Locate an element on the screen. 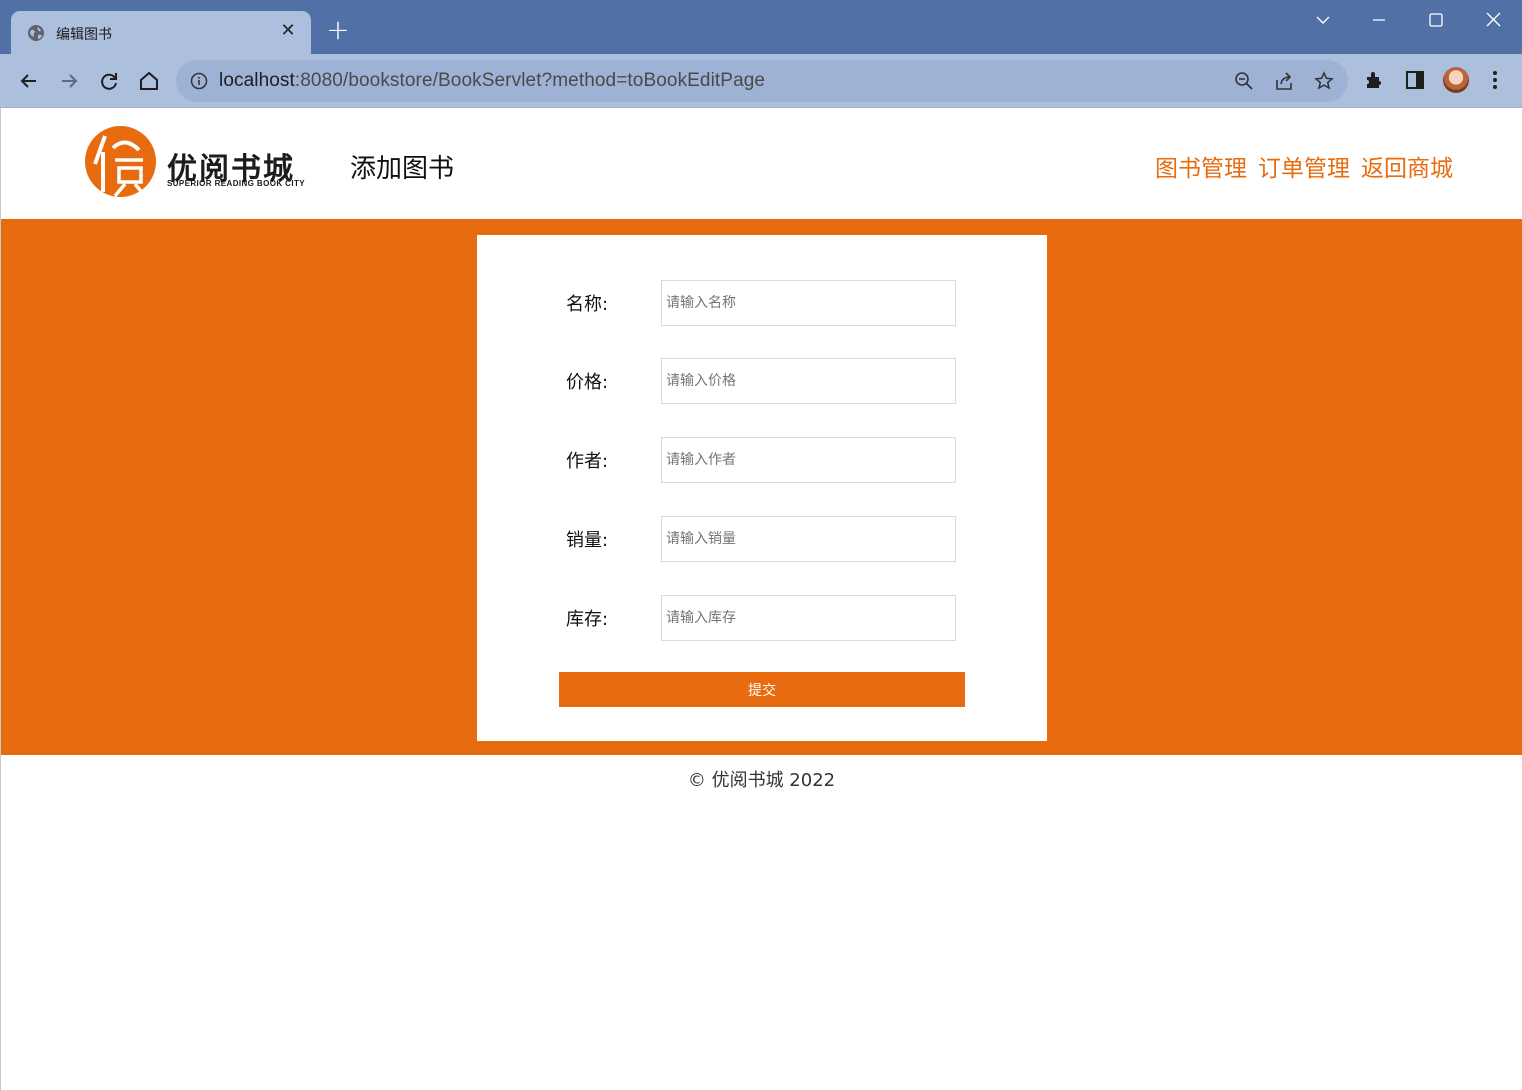 The height and width of the screenshot is (1090, 1522). footer-copyright: © 优阅书城 2022 is located at coordinates (761, 780).